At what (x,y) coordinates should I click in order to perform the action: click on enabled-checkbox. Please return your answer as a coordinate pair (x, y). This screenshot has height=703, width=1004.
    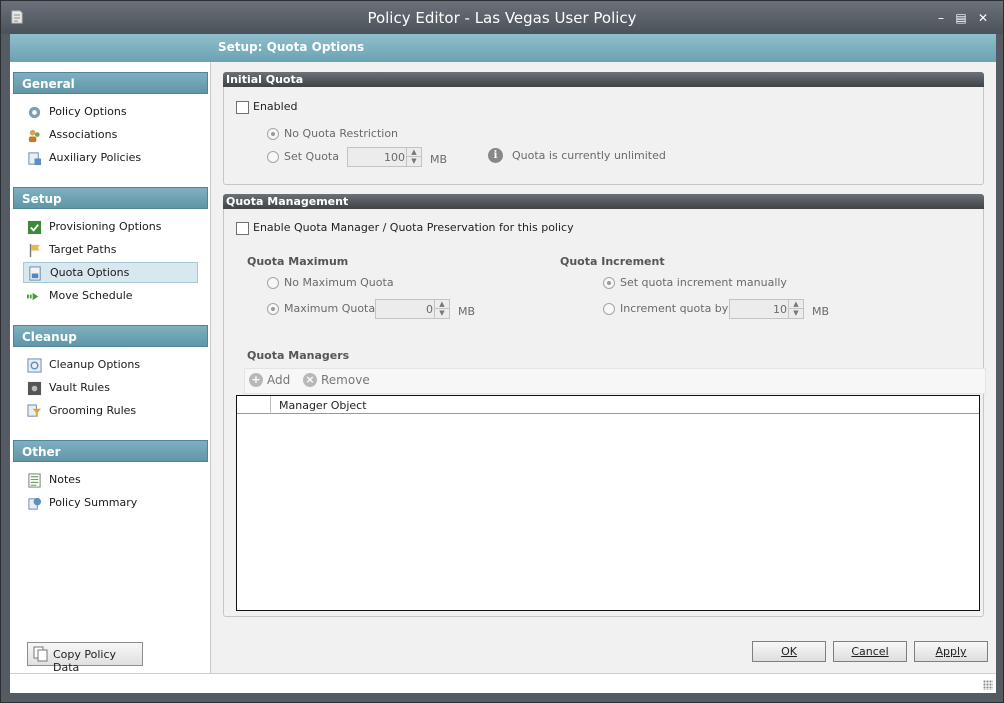
    Looking at the image, I should click on (242, 107).